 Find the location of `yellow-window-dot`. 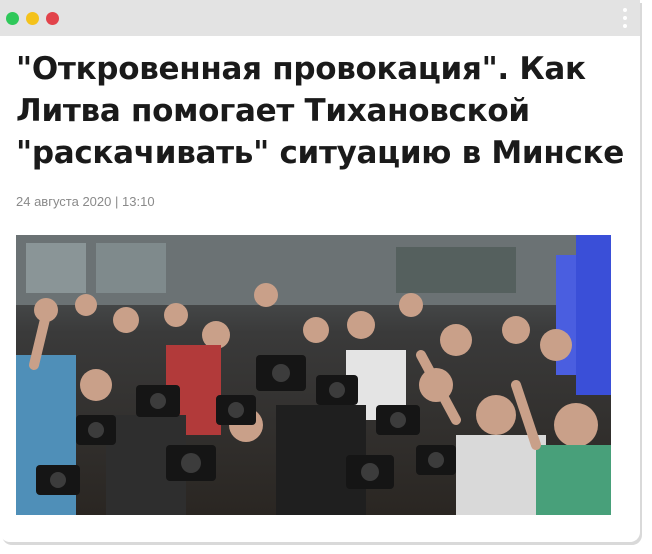

yellow-window-dot is located at coordinates (32, 18).